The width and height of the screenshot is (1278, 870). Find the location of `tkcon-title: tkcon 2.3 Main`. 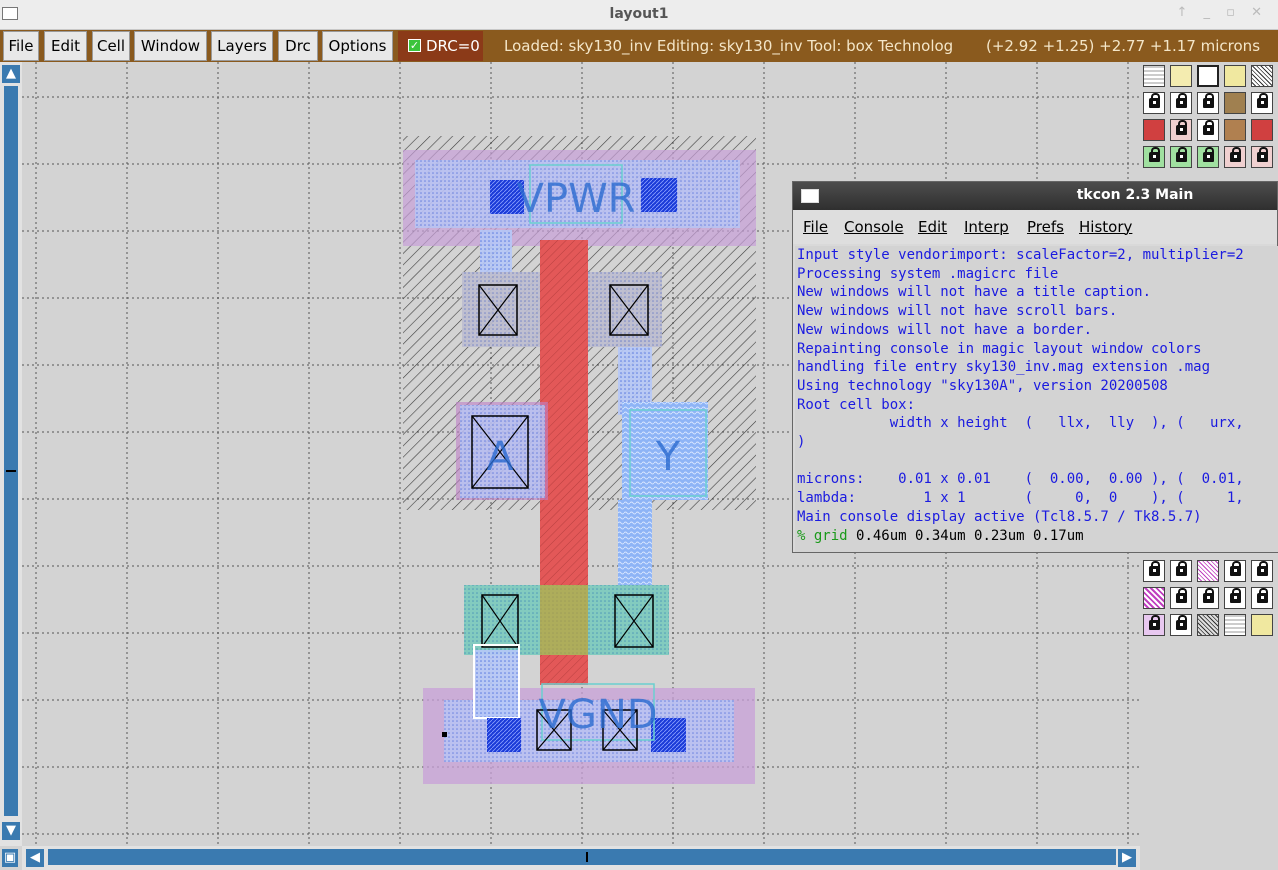

tkcon-title: tkcon 2.3 Main is located at coordinates (1135, 195).